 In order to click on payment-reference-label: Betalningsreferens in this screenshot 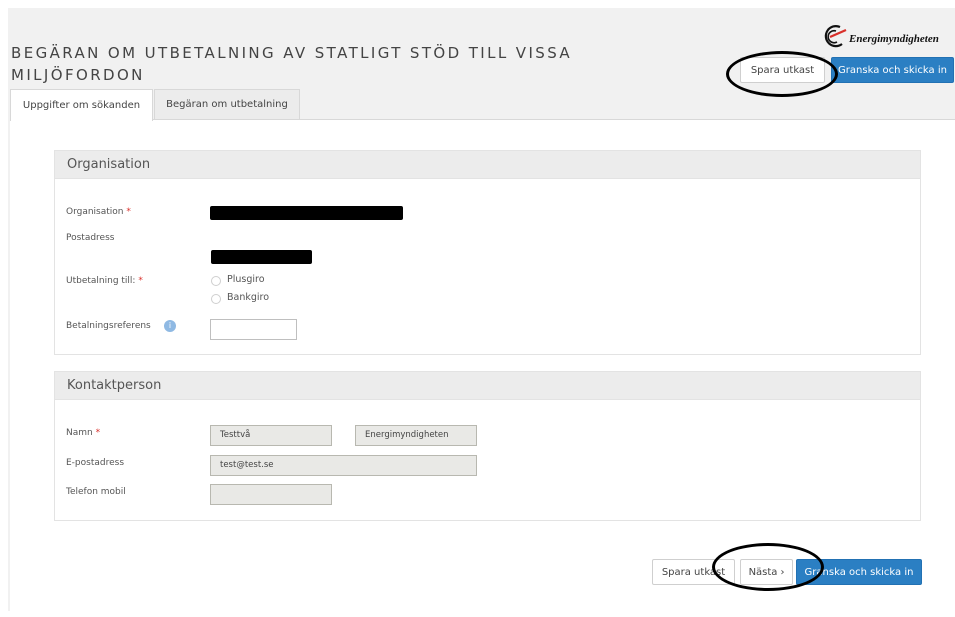, I will do `click(108, 326)`.